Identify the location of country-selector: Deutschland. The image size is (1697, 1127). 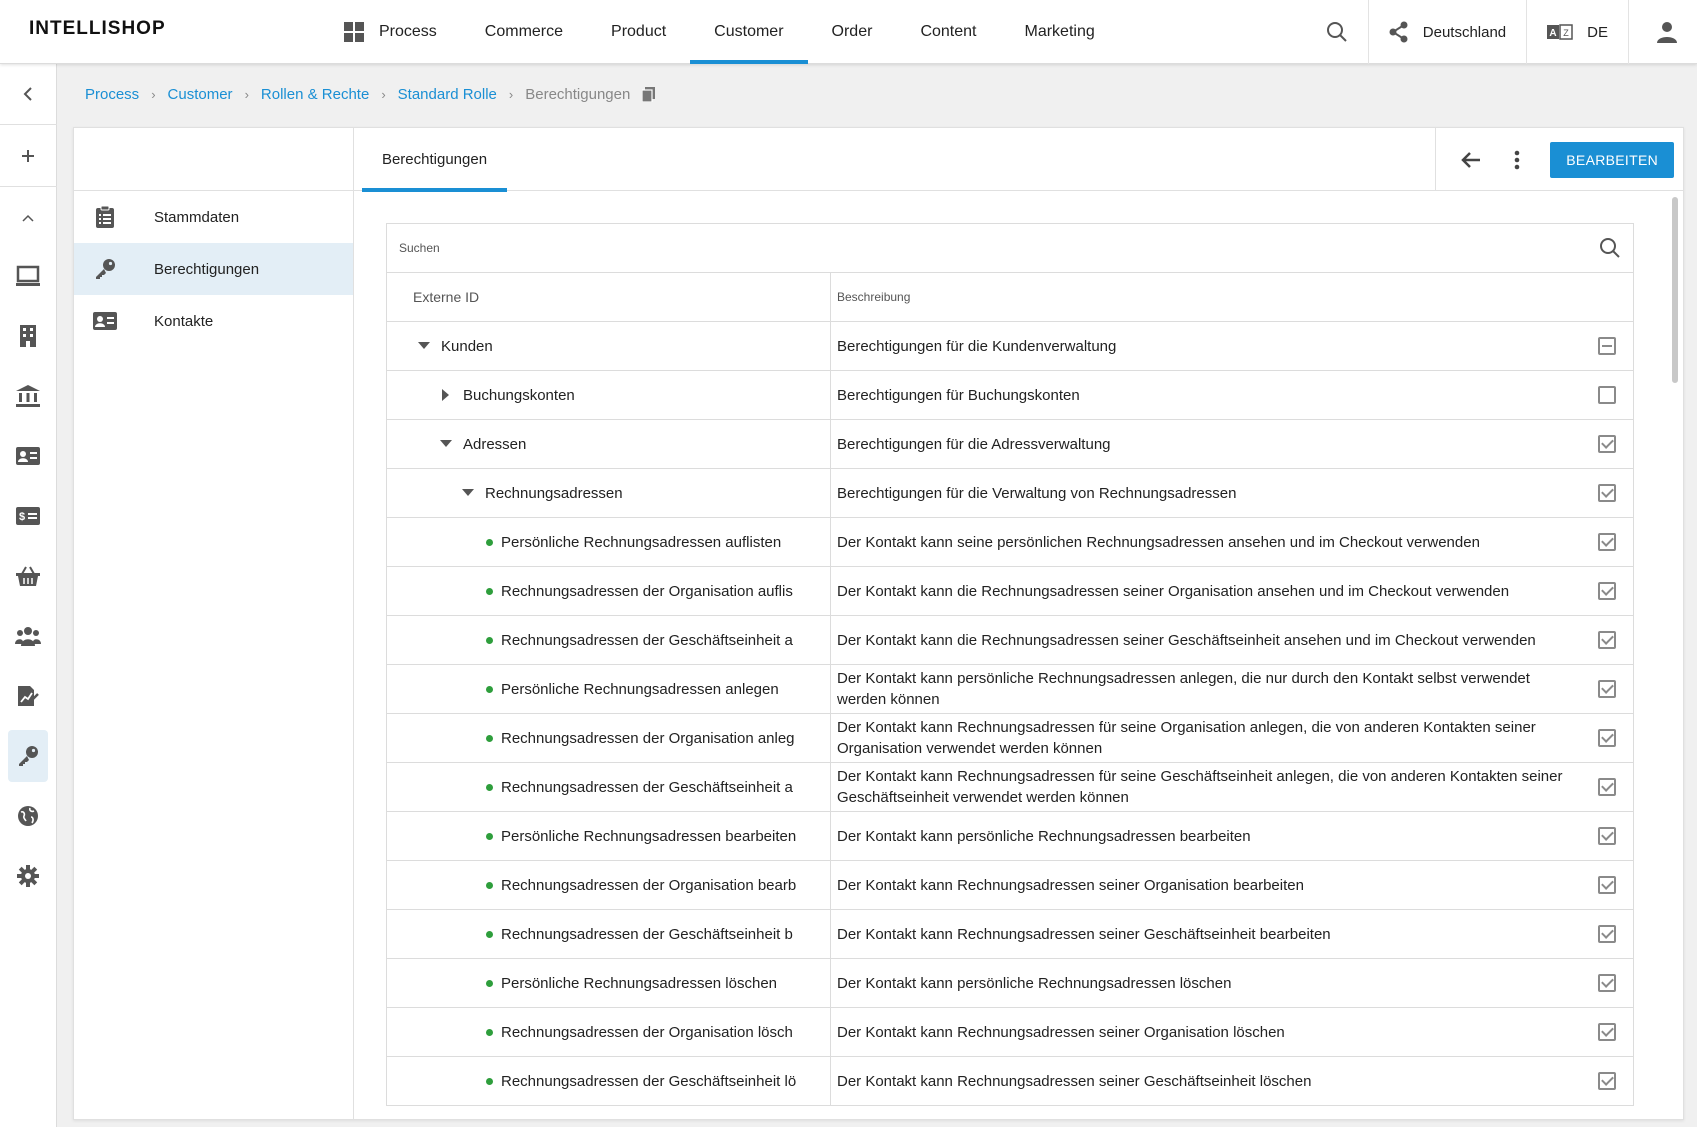
(1446, 32).